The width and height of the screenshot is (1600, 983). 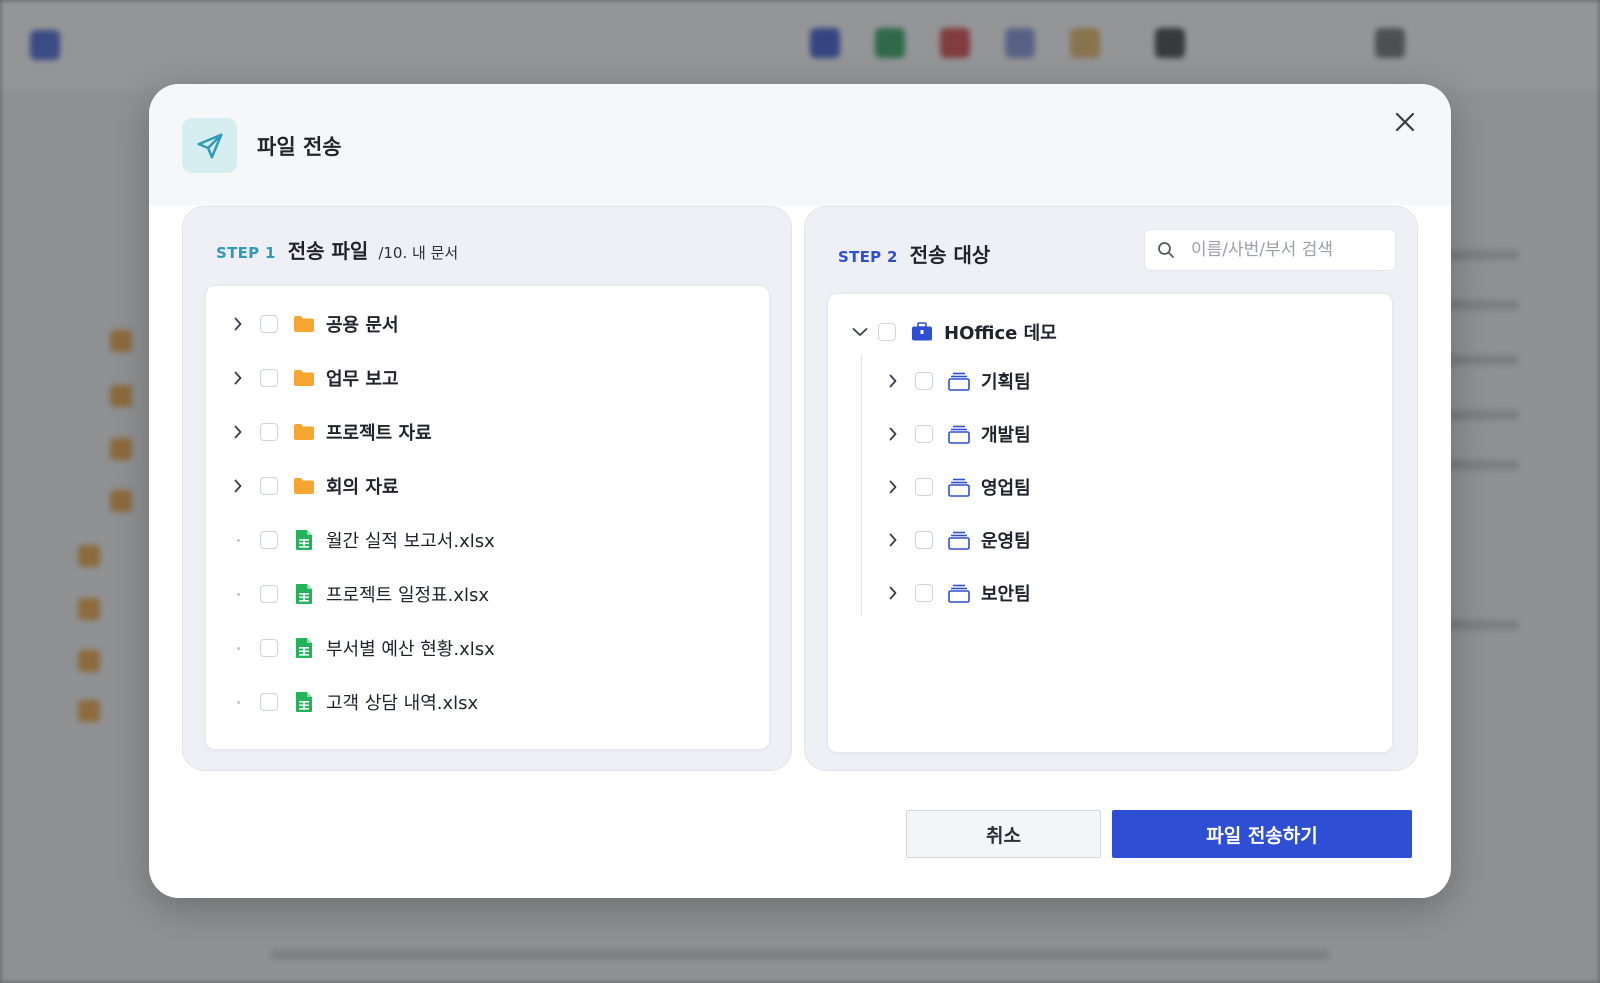 I want to click on list-item-label: 업무 보고, so click(x=362, y=379).